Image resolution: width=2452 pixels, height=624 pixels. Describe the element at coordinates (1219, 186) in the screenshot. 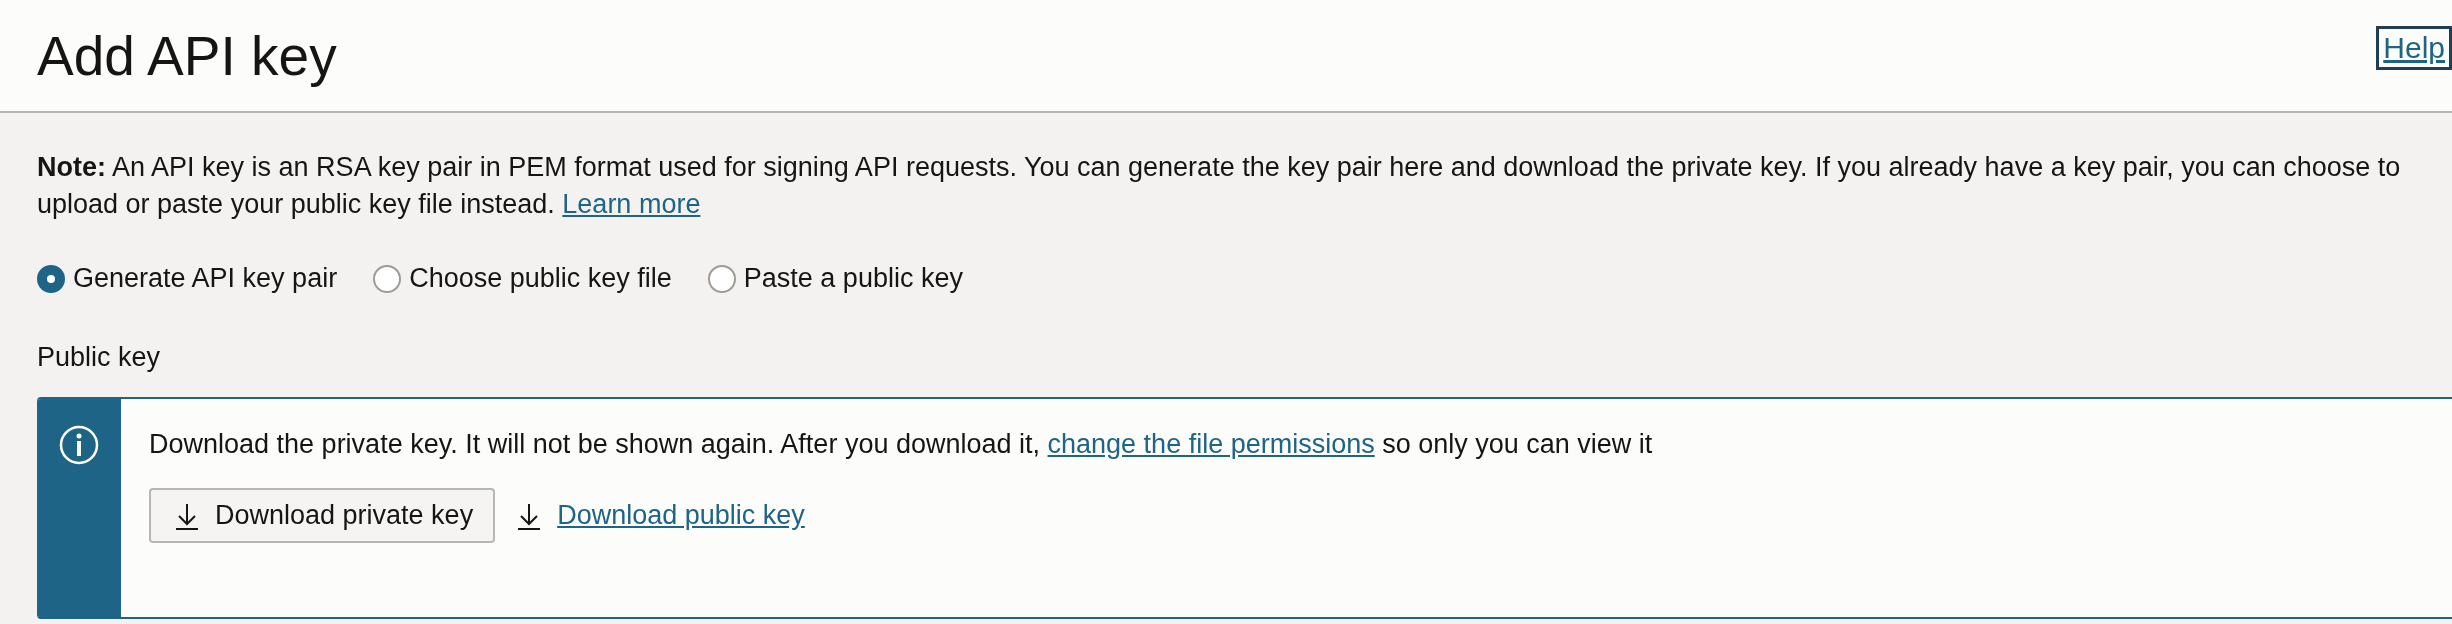

I see `note-text: Note: An API key is an RSA key pair in PEM format used for signing API requests. You can generate the key pair here and download the private key. If you already have a key pair, you can choose to upload or paste your public key file instead. Learn more` at that location.